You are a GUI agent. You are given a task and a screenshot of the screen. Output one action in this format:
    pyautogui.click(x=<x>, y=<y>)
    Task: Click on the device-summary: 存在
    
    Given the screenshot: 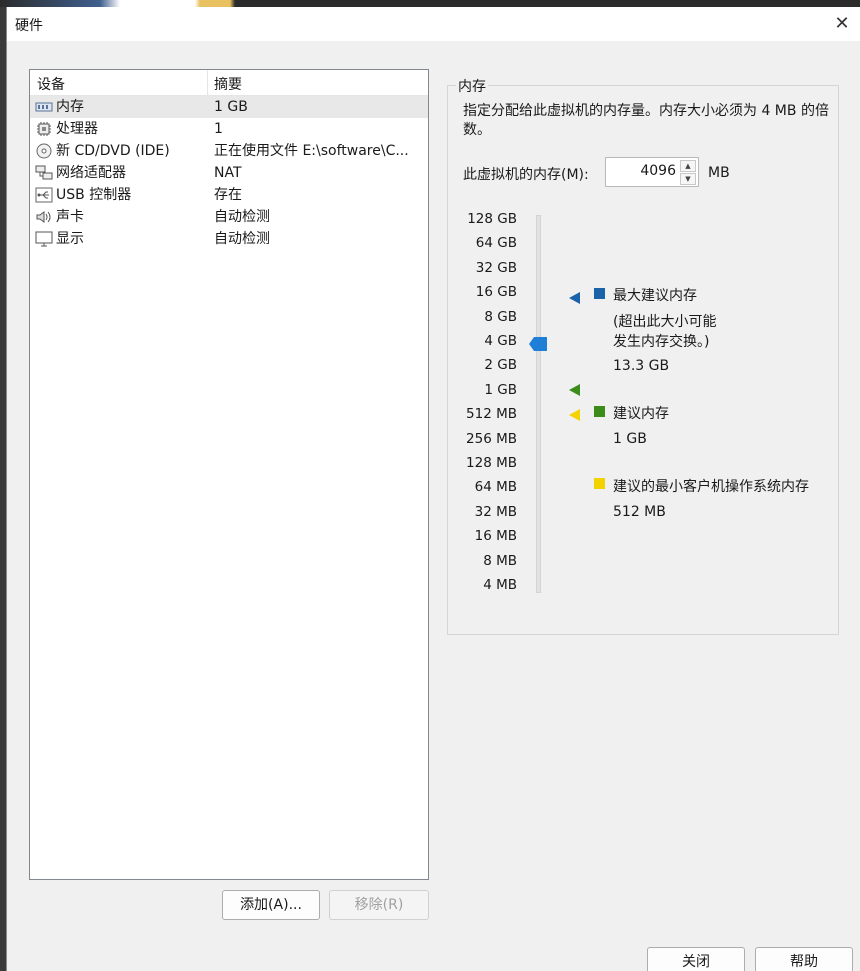 What is the action you would take?
    pyautogui.click(x=228, y=195)
    